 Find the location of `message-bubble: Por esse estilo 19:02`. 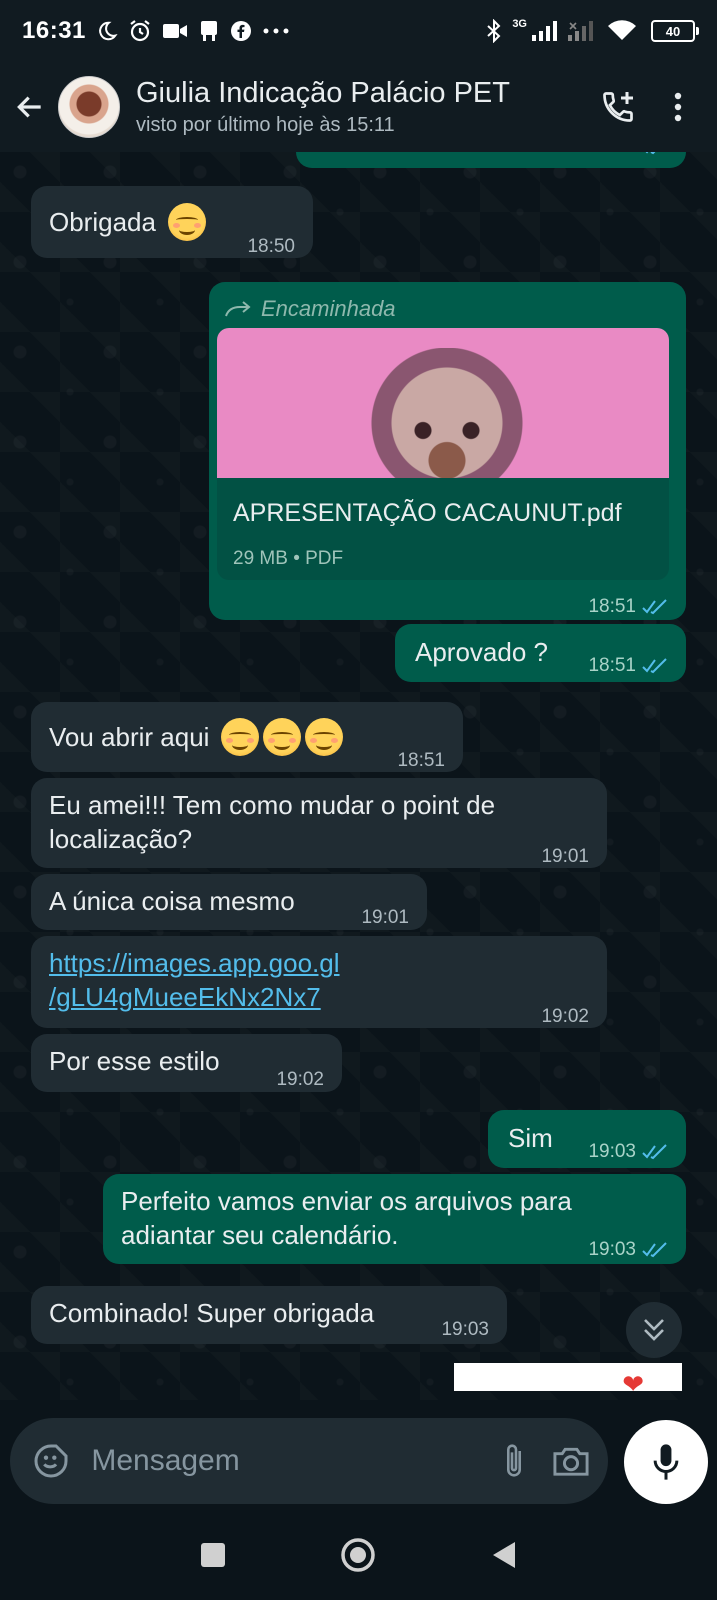

message-bubble: Por esse estilo 19:02 is located at coordinates (186, 1063).